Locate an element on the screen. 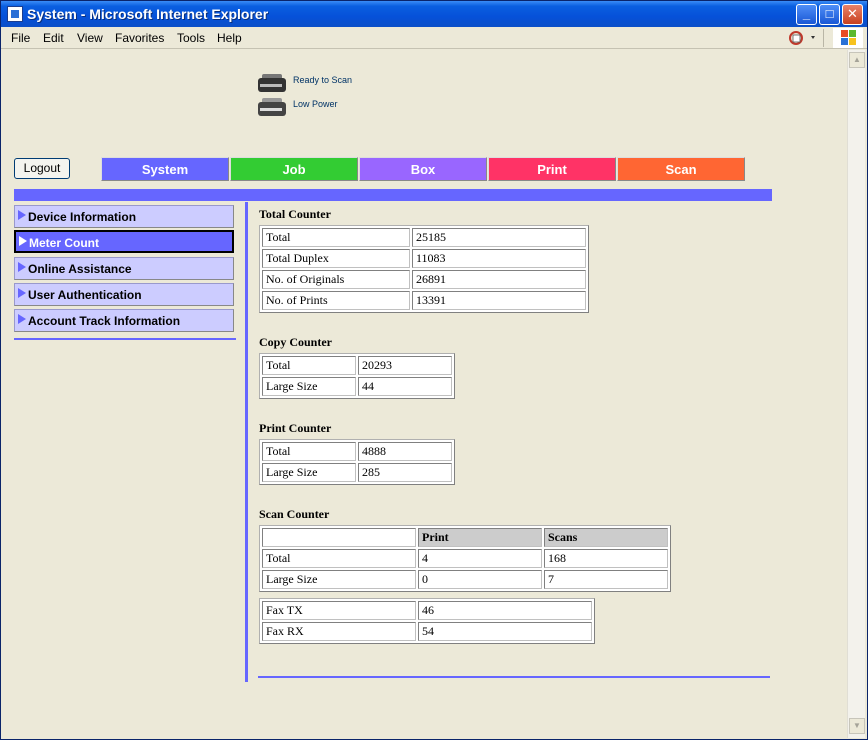 This screenshot has width=868, height=740. menu-tools: Tools is located at coordinates (191, 38).